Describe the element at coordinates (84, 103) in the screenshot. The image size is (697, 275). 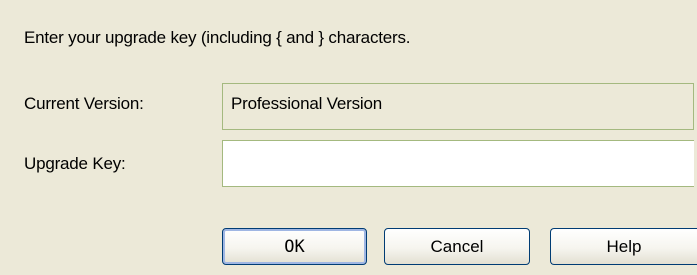
I see `current-version-label: Current Version:` at that location.